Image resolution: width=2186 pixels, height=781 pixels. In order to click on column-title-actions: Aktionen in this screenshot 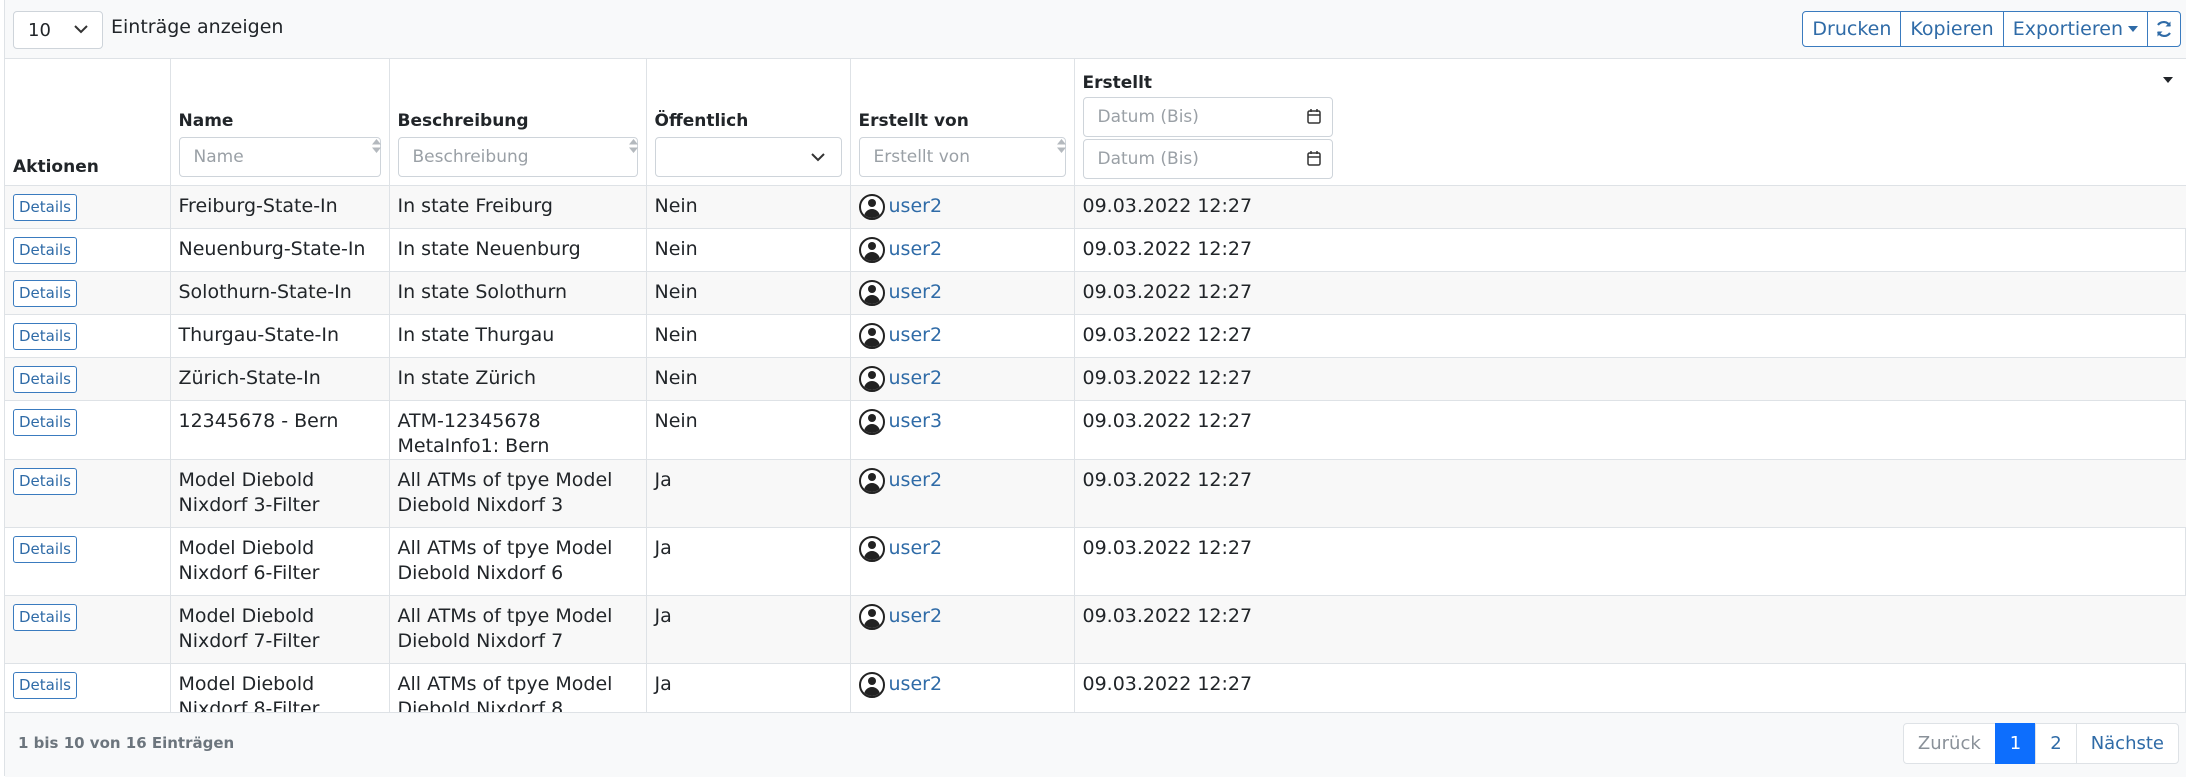, I will do `click(56, 167)`.